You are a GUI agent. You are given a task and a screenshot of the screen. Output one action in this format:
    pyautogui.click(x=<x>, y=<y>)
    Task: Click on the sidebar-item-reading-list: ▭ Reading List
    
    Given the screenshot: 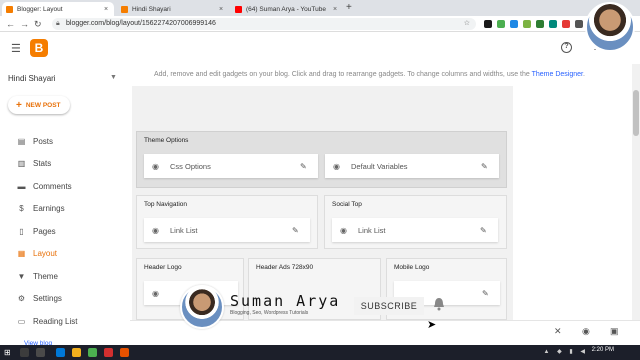 What is the action you would take?
    pyautogui.click(x=65, y=321)
    